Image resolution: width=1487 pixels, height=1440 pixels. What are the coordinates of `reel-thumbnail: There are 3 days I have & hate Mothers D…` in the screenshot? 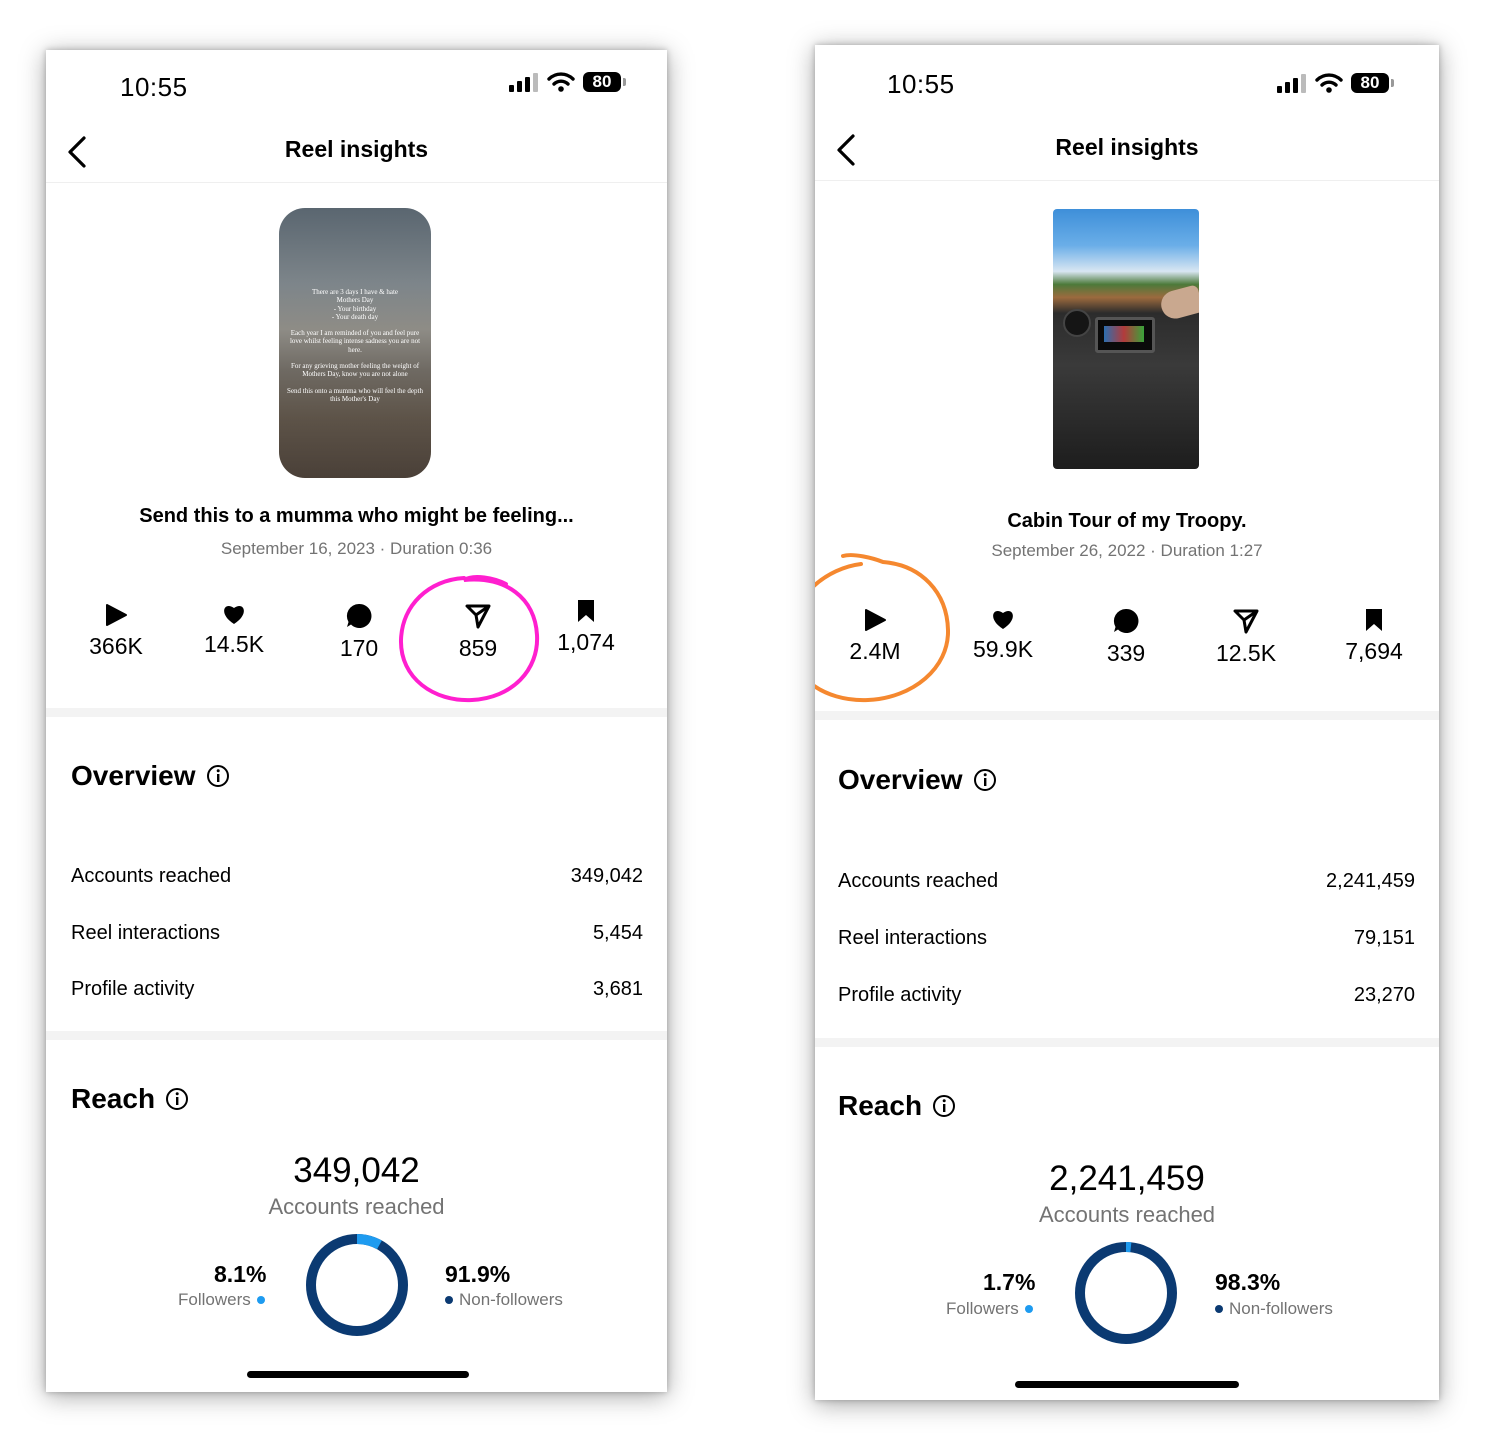 It's located at (355, 343).